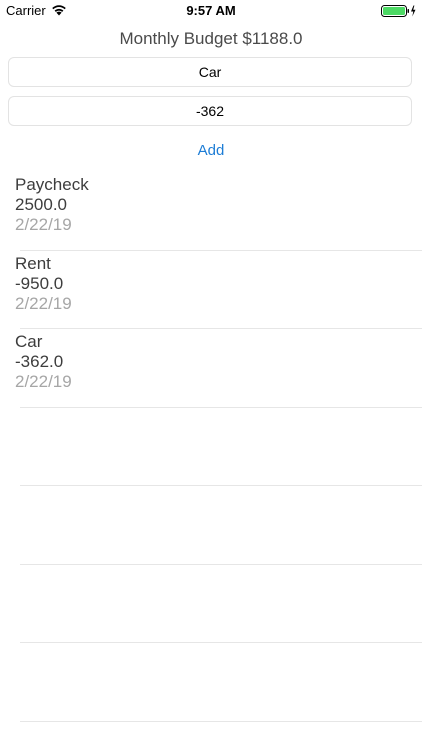  What do you see at coordinates (211, 150) in the screenshot?
I see `add-button: Add` at bounding box center [211, 150].